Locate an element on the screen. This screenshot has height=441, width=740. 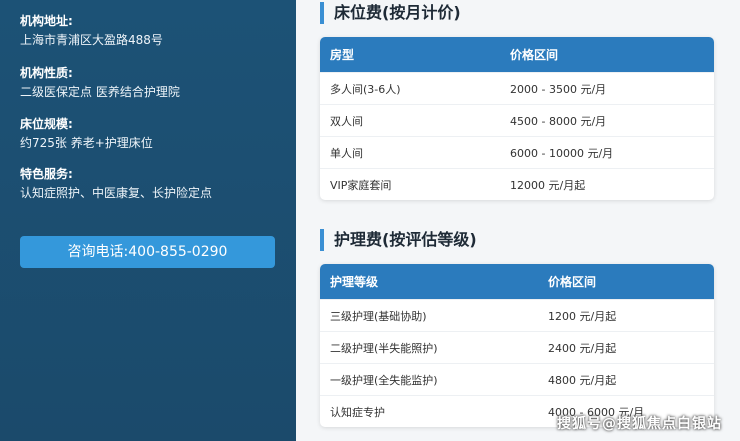
care-level-cell: 认知症专护 is located at coordinates (357, 412).